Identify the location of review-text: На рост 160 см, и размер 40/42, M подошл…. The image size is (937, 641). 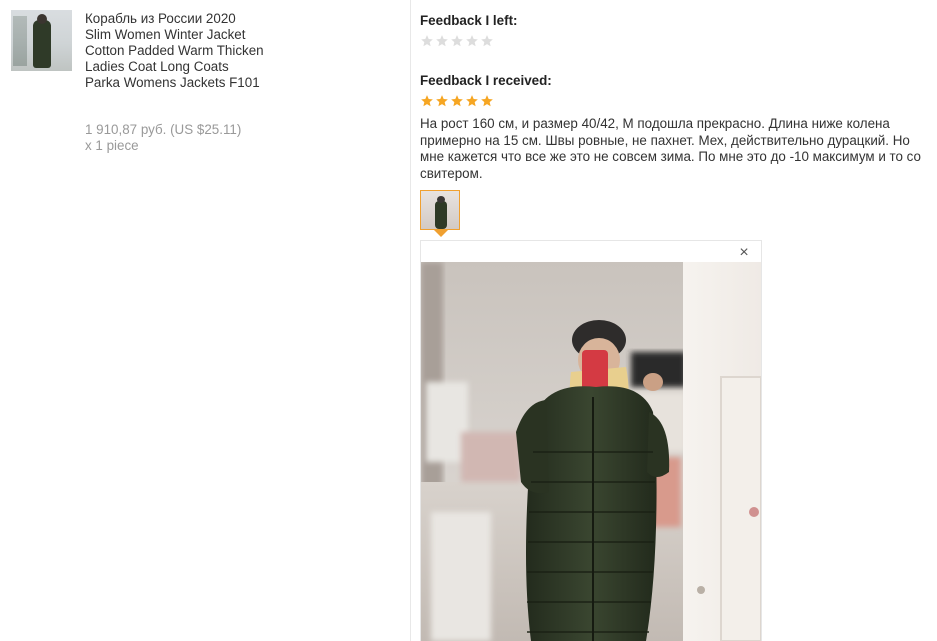
(670, 148).